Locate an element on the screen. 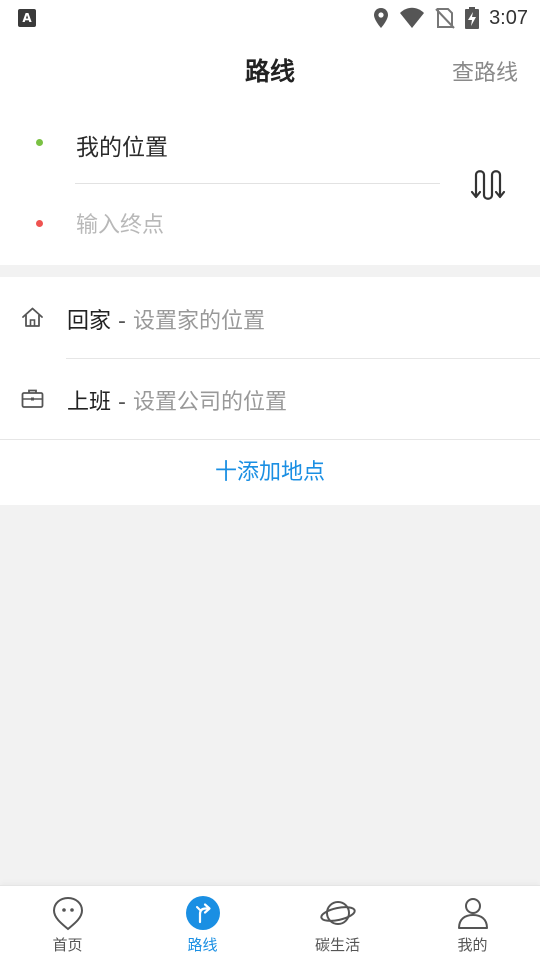  destination-input is located at coordinates (256, 225).